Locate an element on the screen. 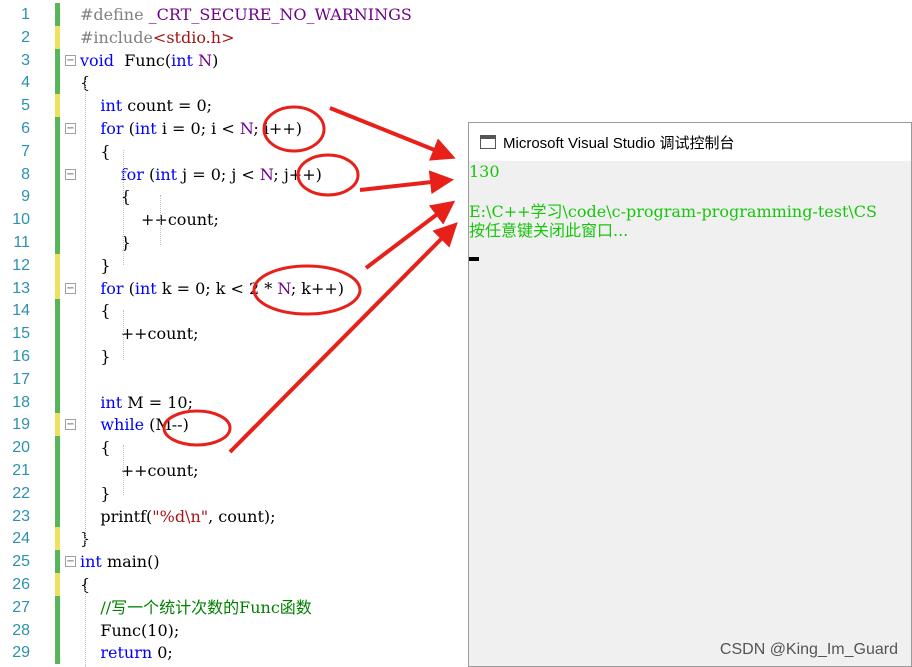  highlight-circle-j is located at coordinates (328, 175).